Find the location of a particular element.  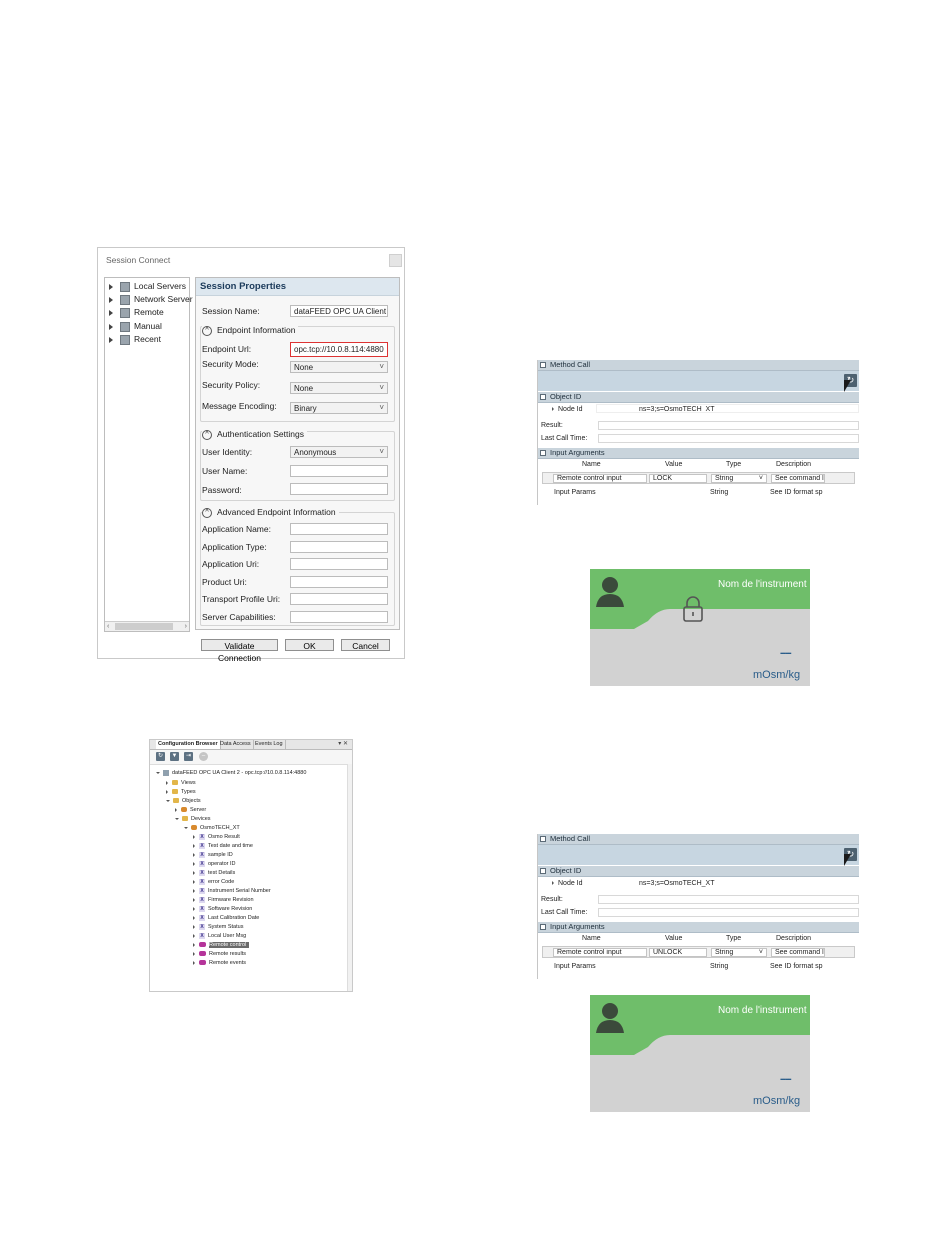

tab-data-access: Data Access is located at coordinates (236, 744).